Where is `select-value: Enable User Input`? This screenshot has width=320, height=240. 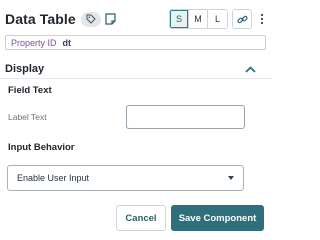
select-value: Enable User Input is located at coordinates (53, 178).